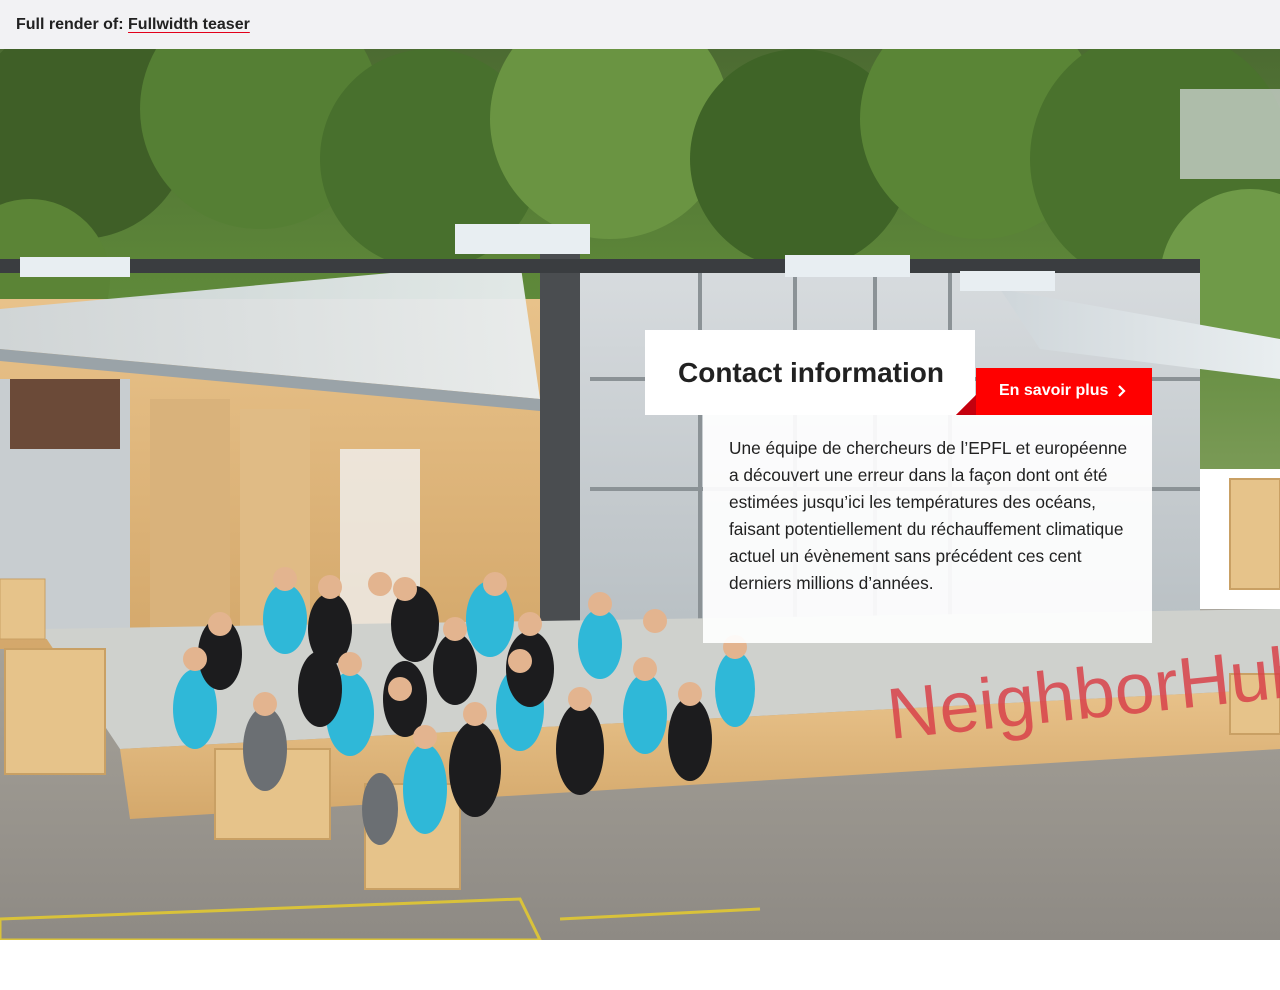 The height and width of the screenshot is (990, 1280). I want to click on render-prefix: Full render of:, so click(70, 24).